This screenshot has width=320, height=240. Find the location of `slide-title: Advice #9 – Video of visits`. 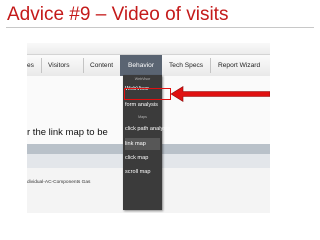

slide-title: Advice #9 – Video of visits is located at coordinates (118, 14).